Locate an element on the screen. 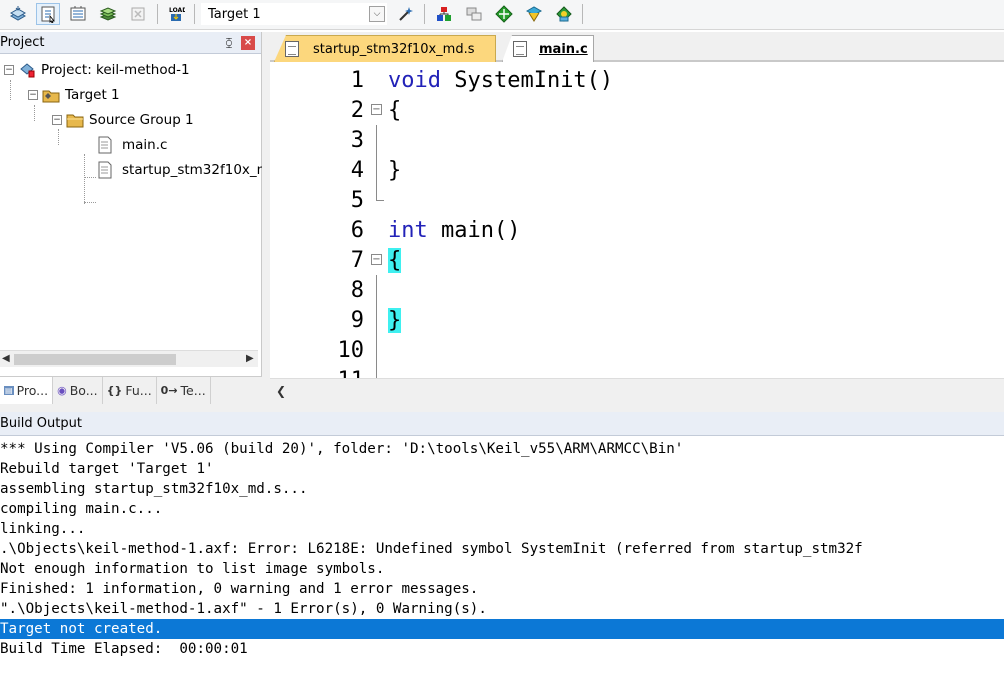 The width and height of the screenshot is (1004, 683). code-line: 3 is located at coordinates (329, 140).